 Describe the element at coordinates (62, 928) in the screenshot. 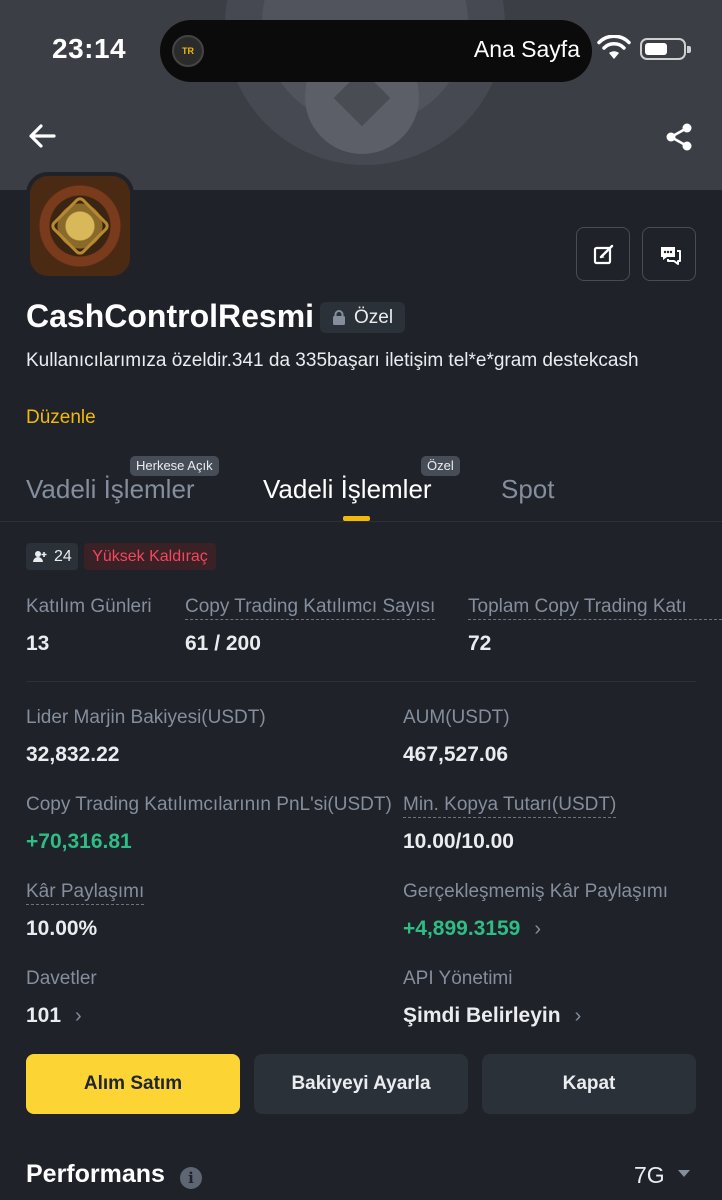

I see `profit-share-value: 10.00%` at that location.